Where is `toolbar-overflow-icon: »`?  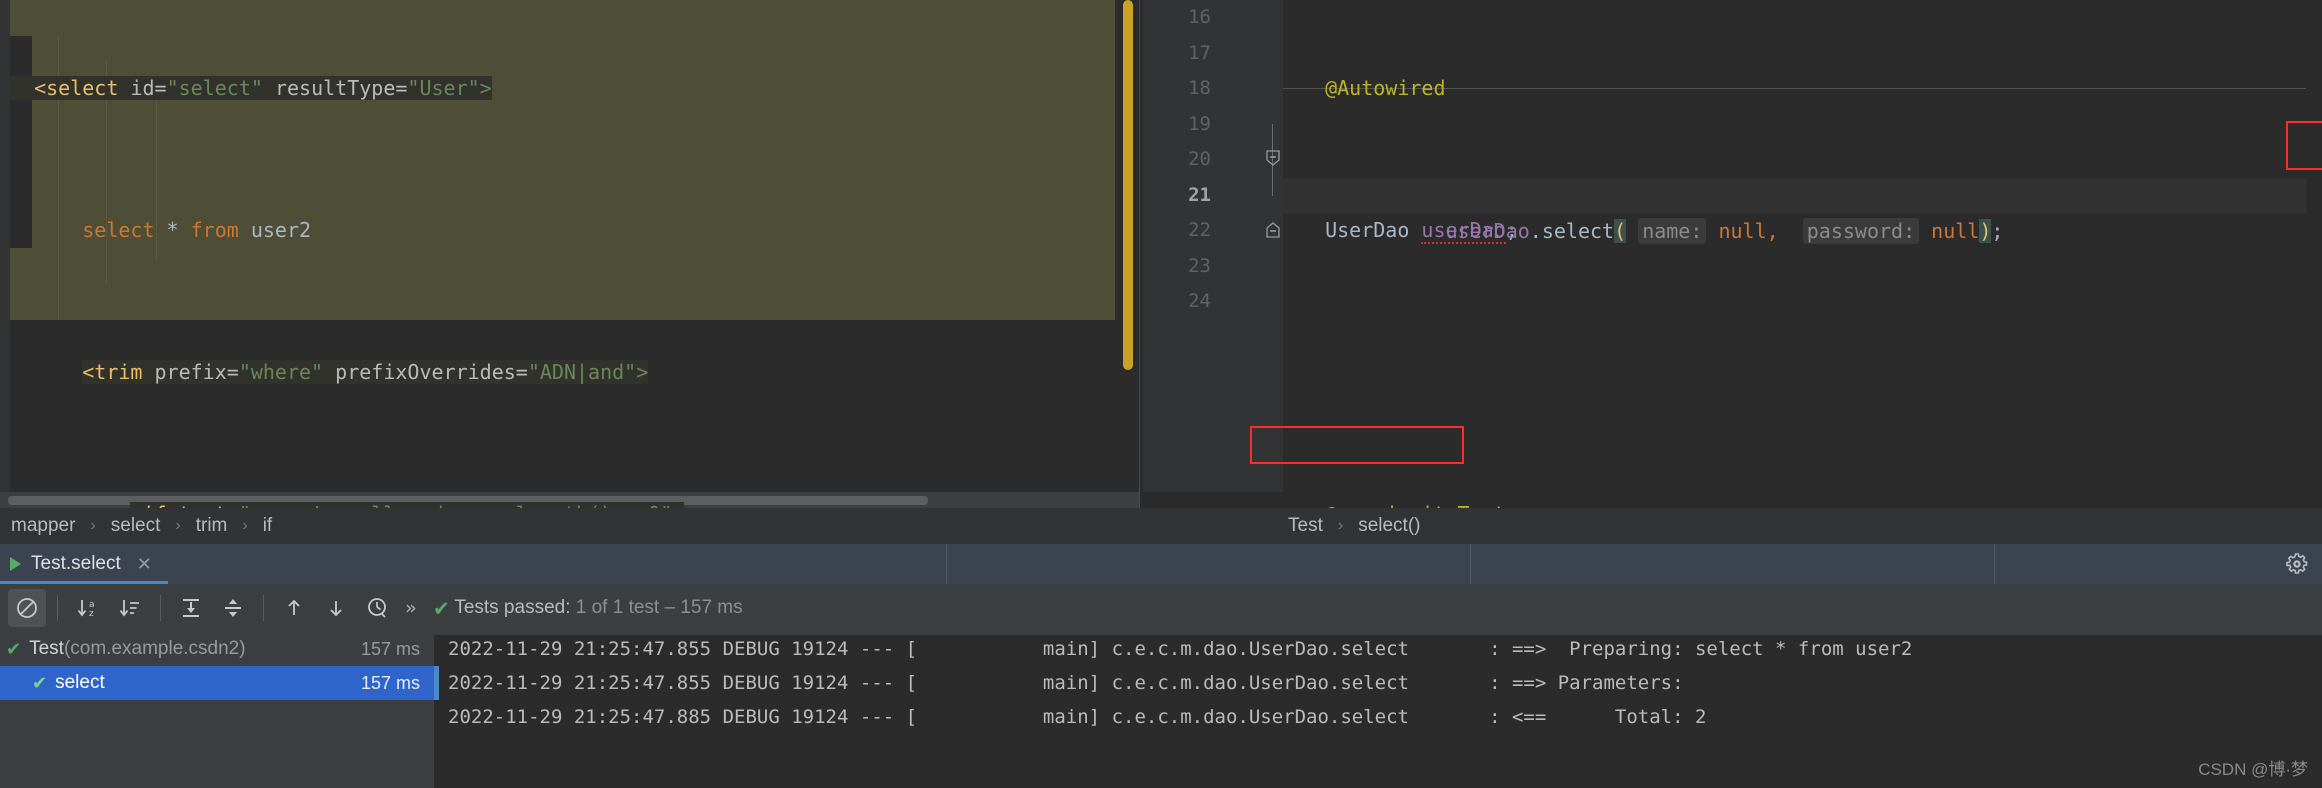
toolbar-overflow-icon: » is located at coordinates (410, 608).